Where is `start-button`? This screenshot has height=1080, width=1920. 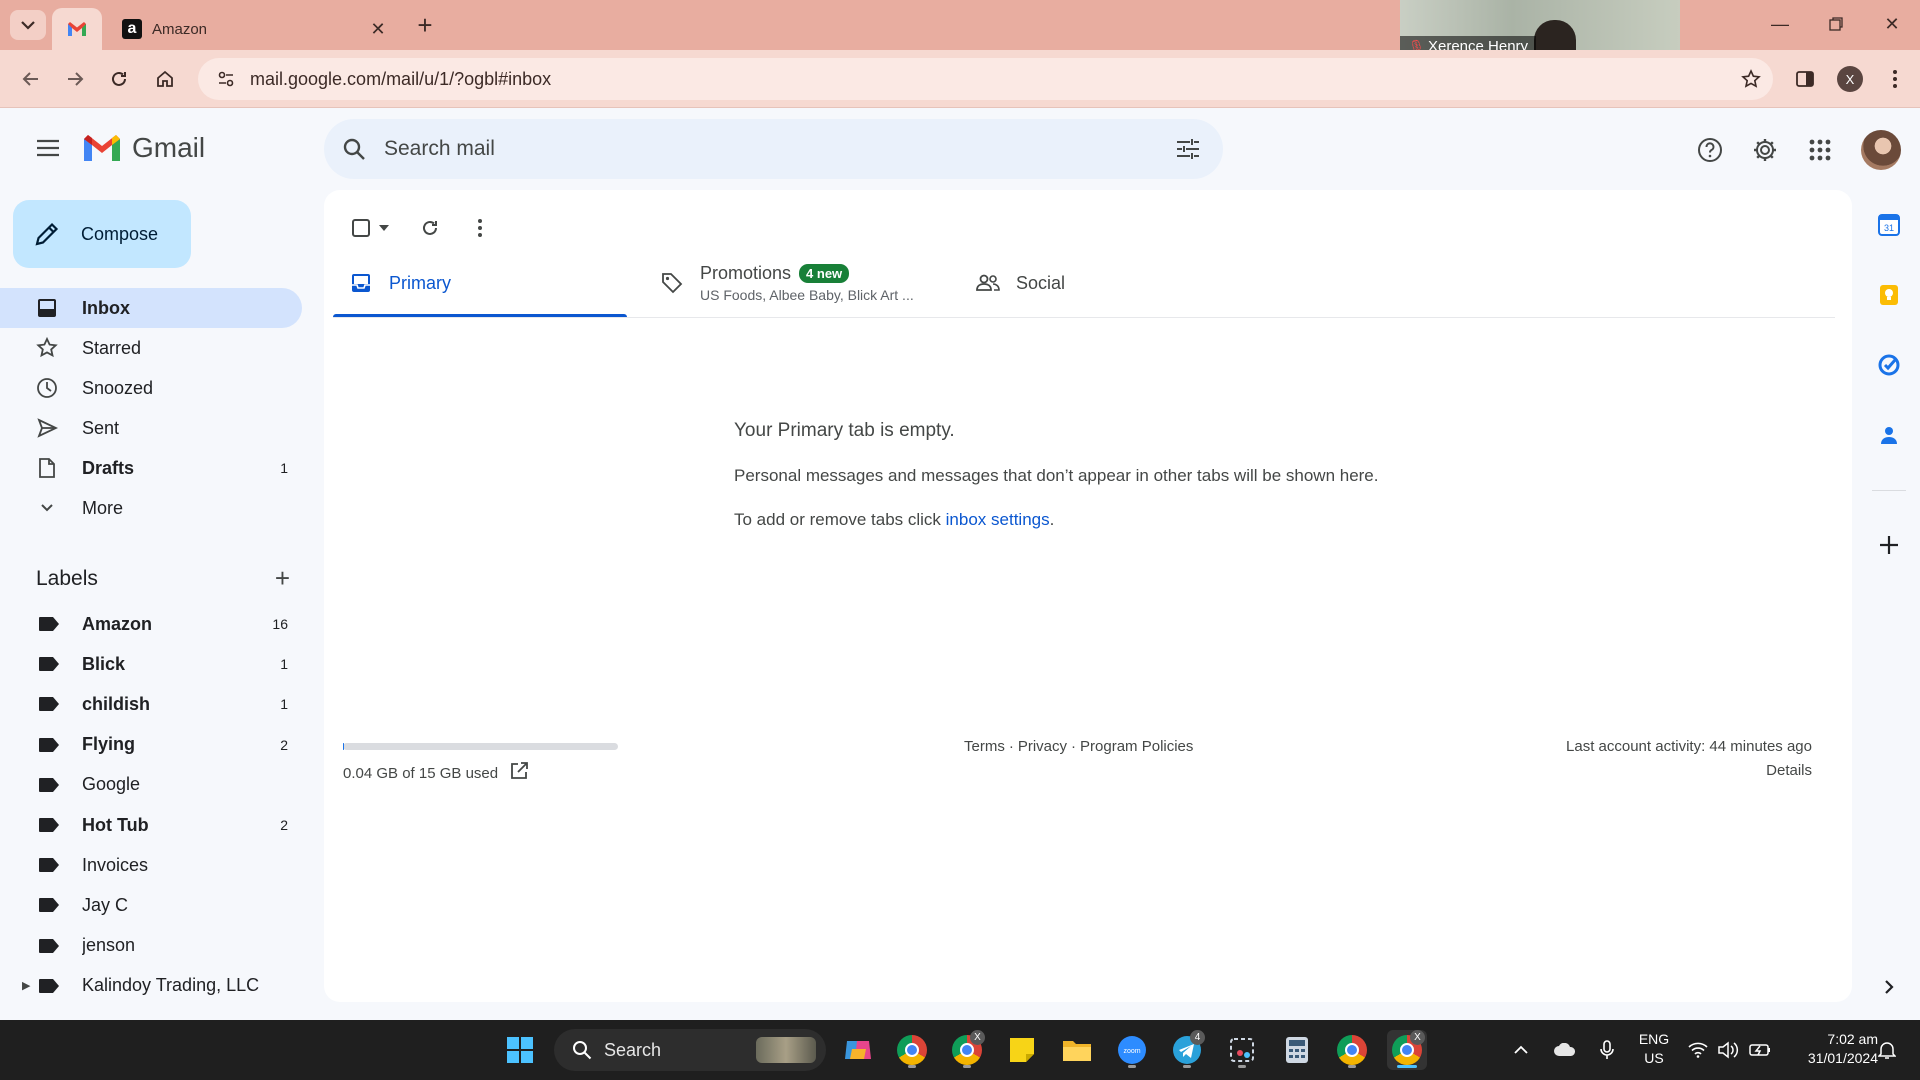
start-button is located at coordinates (520, 1050).